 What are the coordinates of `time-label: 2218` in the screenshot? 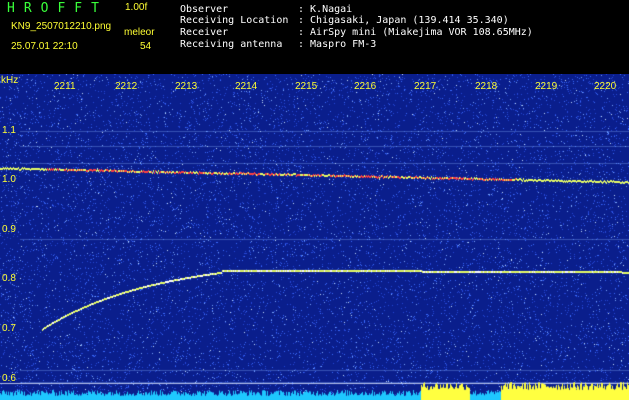 It's located at (486, 86).